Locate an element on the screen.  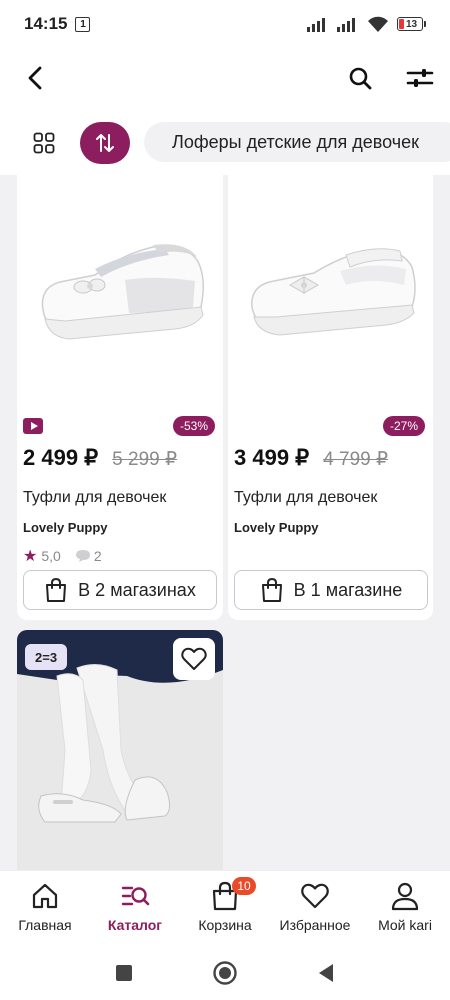
reviews-count: 2 is located at coordinates (97, 556).